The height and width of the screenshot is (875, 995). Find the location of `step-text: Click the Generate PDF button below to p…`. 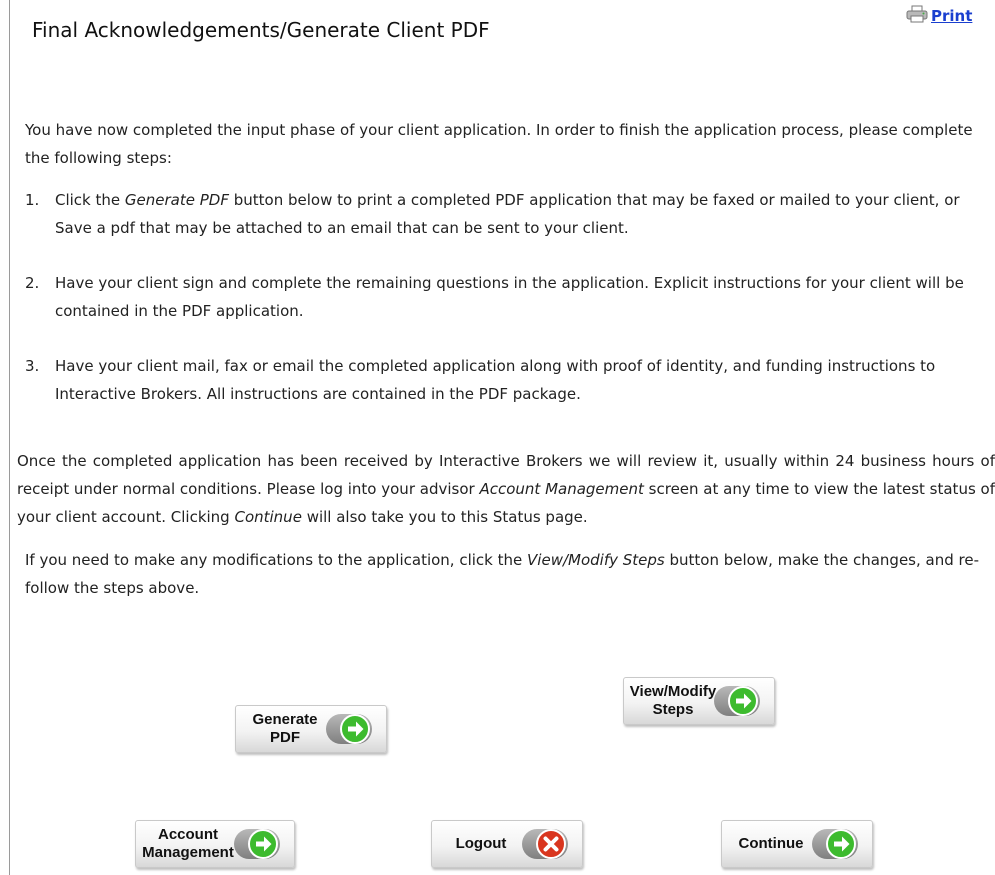

step-text: Click the Generate PDF button below to p… is located at coordinates (507, 214).